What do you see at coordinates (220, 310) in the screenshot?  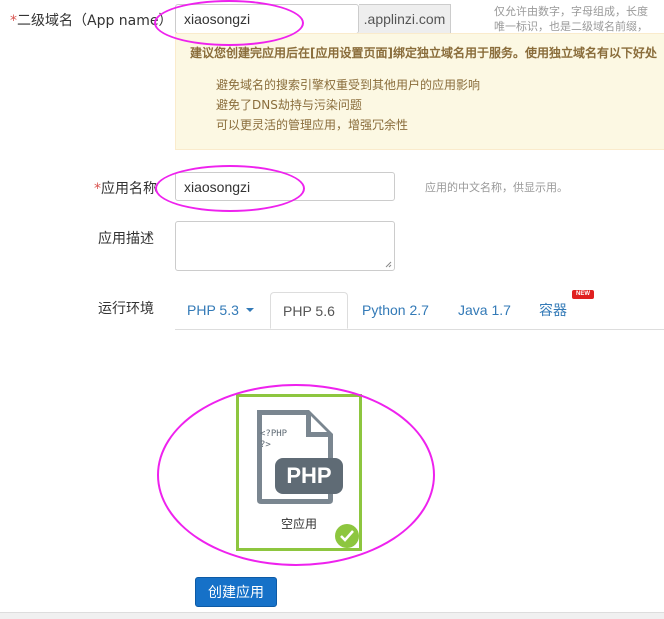 I see `tab-php-5-3: PHP 5.3` at bounding box center [220, 310].